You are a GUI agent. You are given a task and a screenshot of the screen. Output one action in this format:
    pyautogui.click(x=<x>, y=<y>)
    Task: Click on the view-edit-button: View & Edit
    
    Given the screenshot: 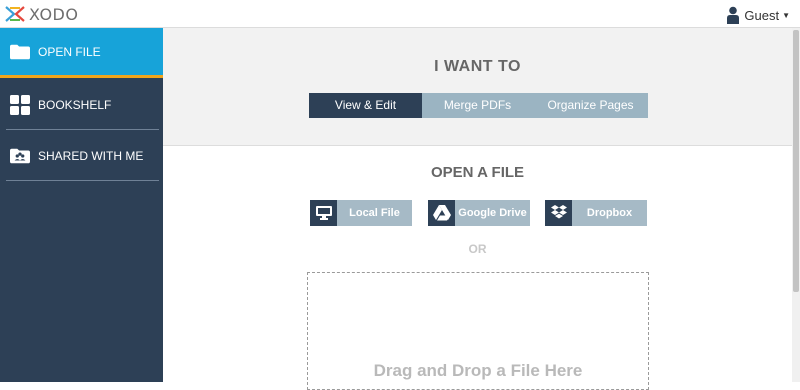 What is the action you would take?
    pyautogui.click(x=365, y=105)
    